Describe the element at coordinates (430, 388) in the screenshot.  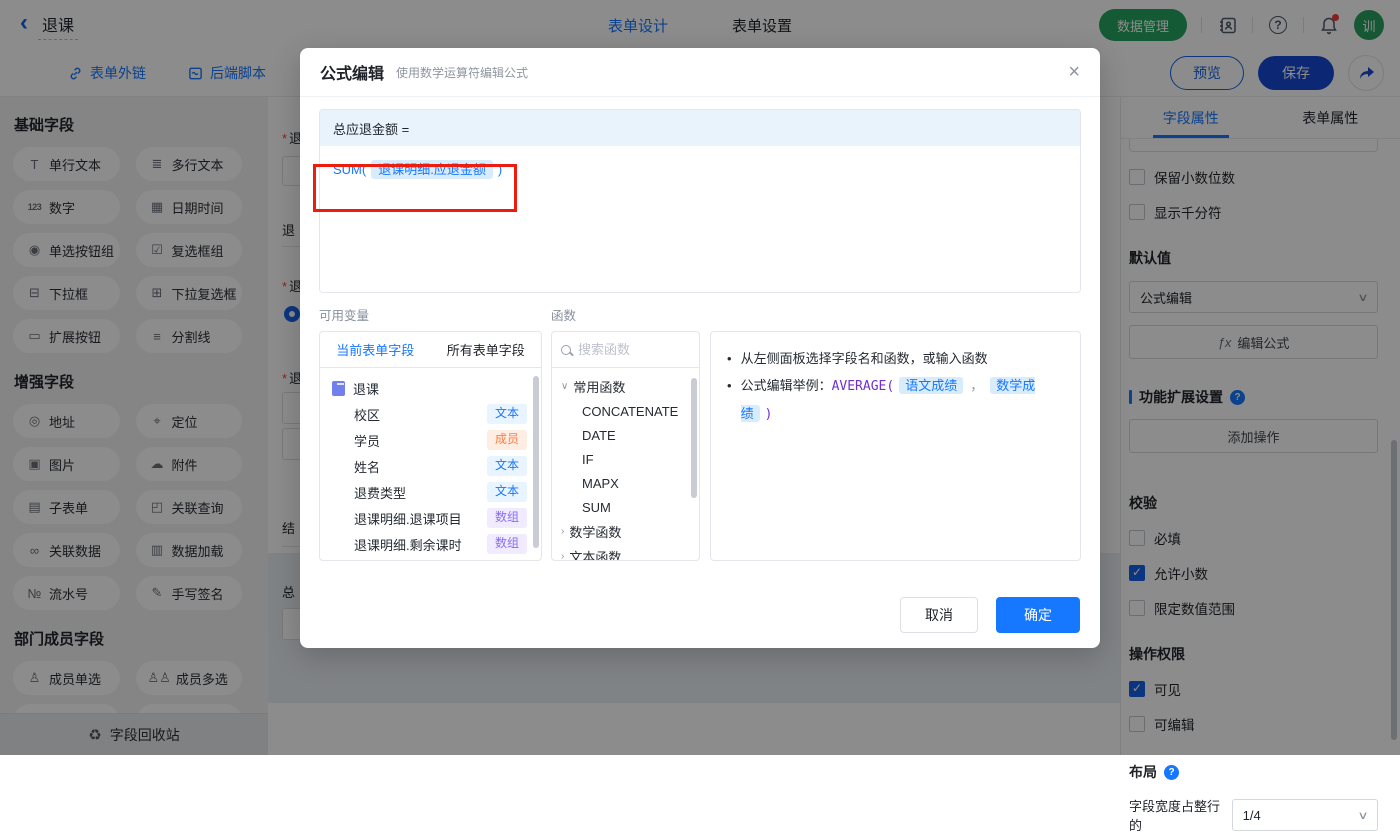
I see `variable-root: 退课` at that location.